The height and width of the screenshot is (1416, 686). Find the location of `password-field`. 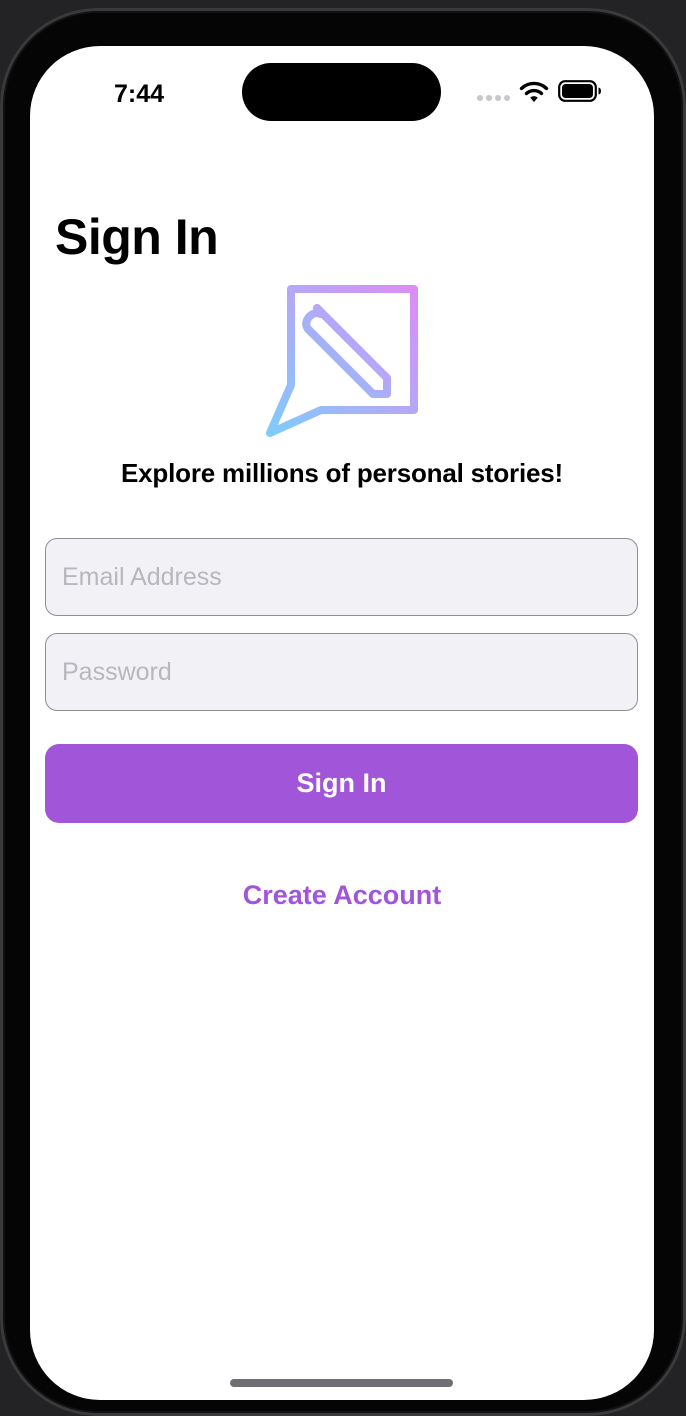

password-field is located at coordinates (341, 672).